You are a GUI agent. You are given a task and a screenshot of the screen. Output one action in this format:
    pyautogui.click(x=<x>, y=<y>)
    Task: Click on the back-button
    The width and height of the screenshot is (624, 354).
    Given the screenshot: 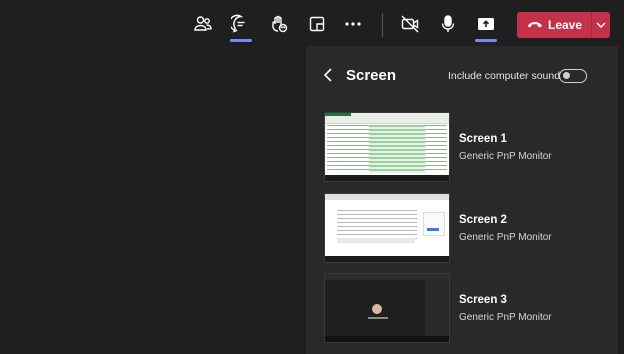 What is the action you would take?
    pyautogui.click(x=328, y=75)
    